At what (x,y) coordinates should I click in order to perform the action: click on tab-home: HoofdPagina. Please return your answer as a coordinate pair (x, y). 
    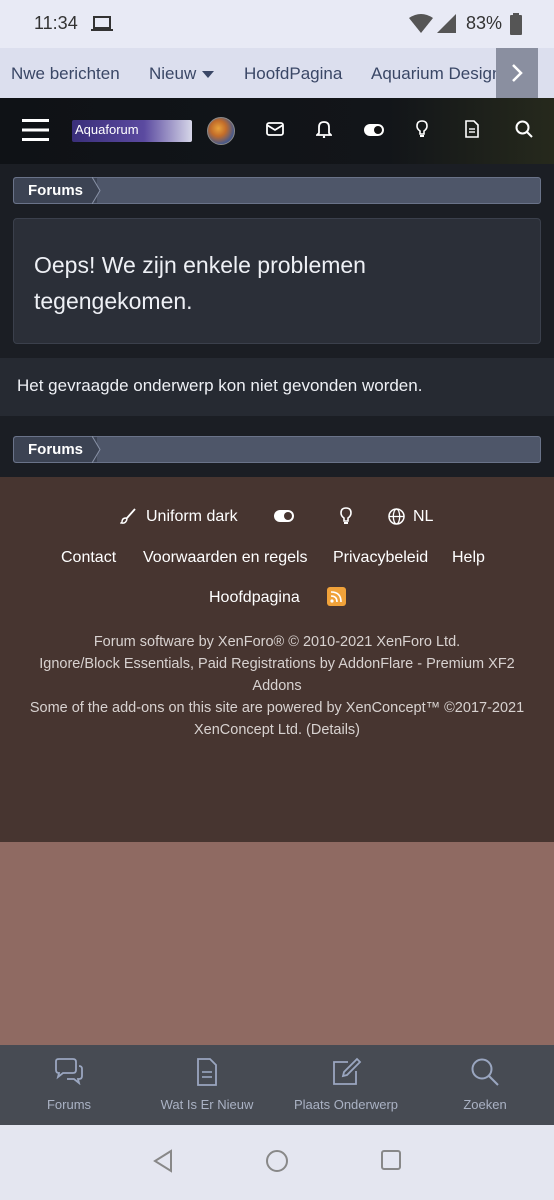
    Looking at the image, I should click on (293, 74).